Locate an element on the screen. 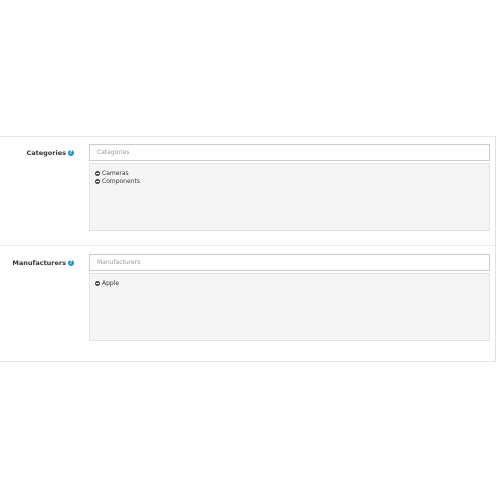  categories-label-text: Categories is located at coordinates (46, 153).